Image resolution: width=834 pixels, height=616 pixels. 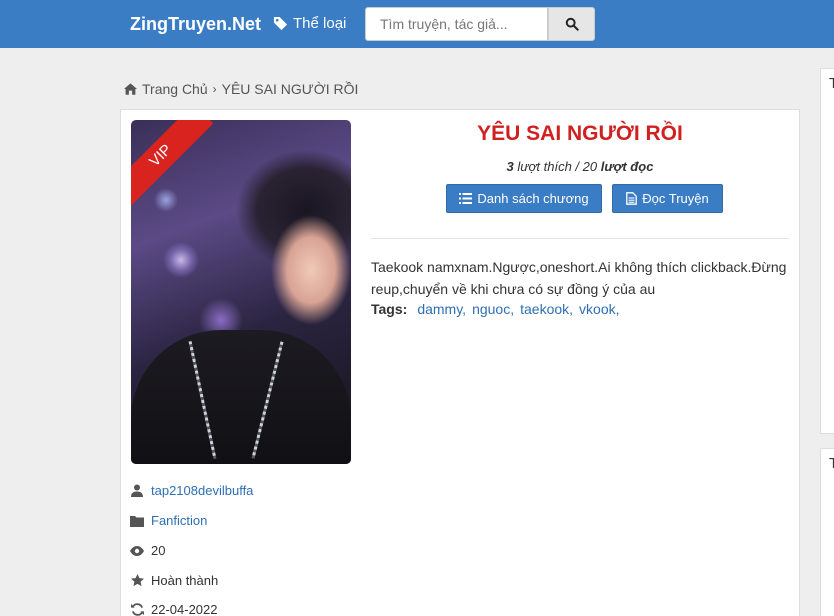 What do you see at coordinates (195, 24) in the screenshot?
I see `site-logo: ZingTruyen.Net` at bounding box center [195, 24].